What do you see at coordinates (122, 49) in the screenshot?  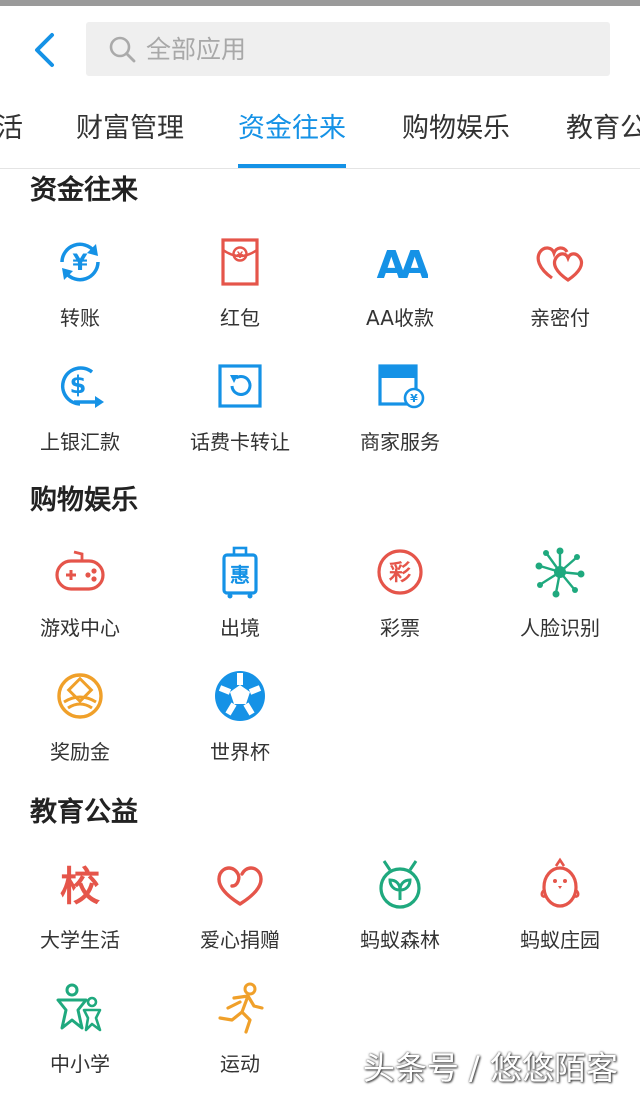 I see `search-icon` at bounding box center [122, 49].